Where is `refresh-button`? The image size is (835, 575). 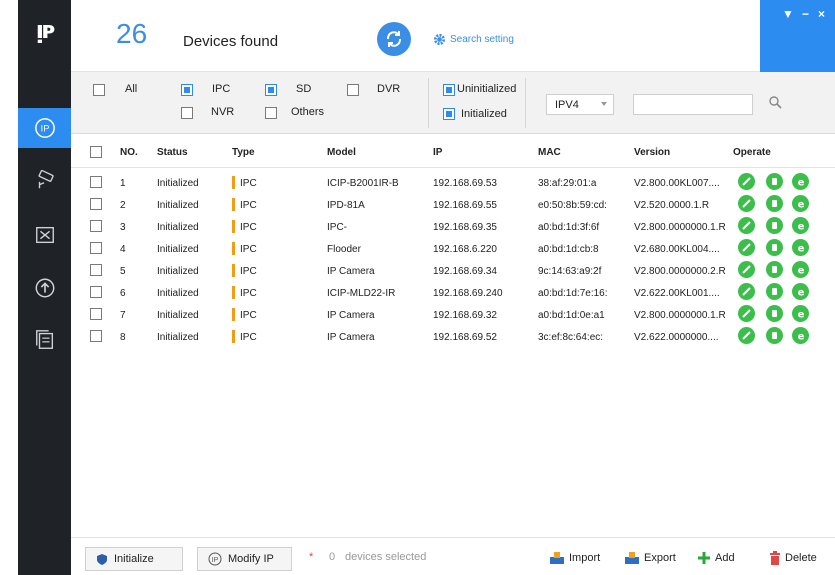
refresh-button is located at coordinates (394, 39).